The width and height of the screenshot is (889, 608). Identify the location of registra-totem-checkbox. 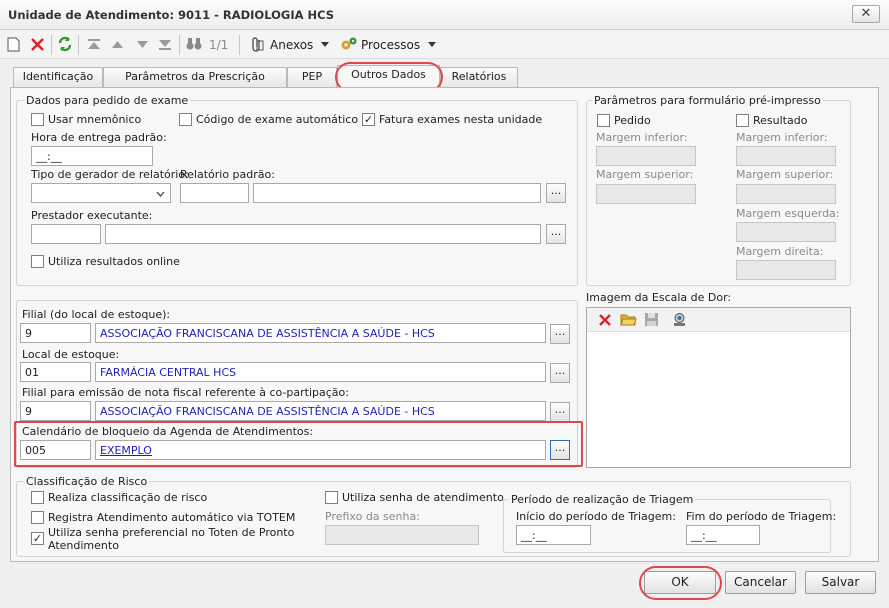
(37, 517).